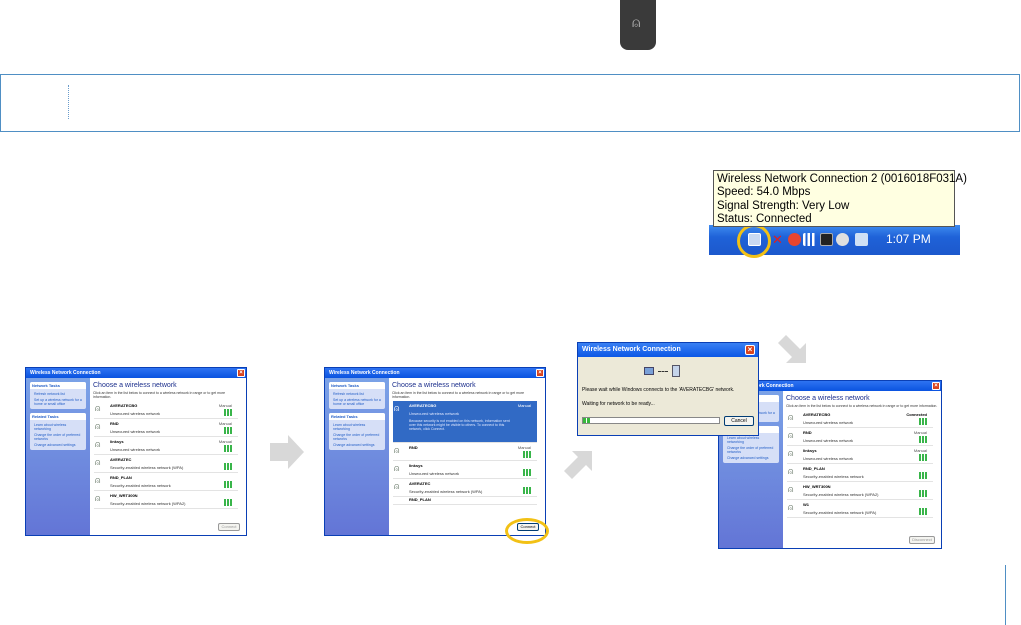 The width and height of the screenshot is (1021, 625). What do you see at coordinates (465, 470) in the screenshot?
I see `network-row: ⍝ linksys Unsecured wireless network` at bounding box center [465, 470].